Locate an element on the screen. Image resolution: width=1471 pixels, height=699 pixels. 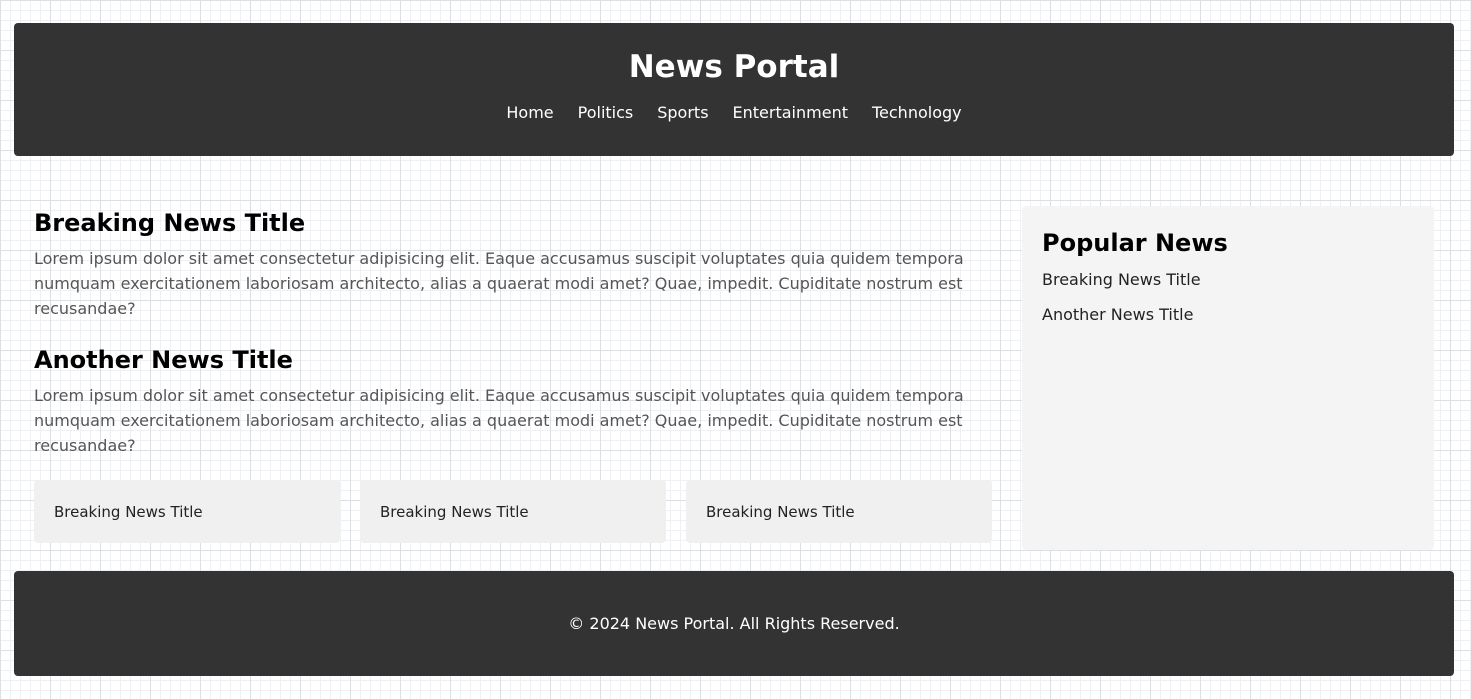
site-footer: © 2024 News Portal. All Rights Reserved. is located at coordinates (734, 623).